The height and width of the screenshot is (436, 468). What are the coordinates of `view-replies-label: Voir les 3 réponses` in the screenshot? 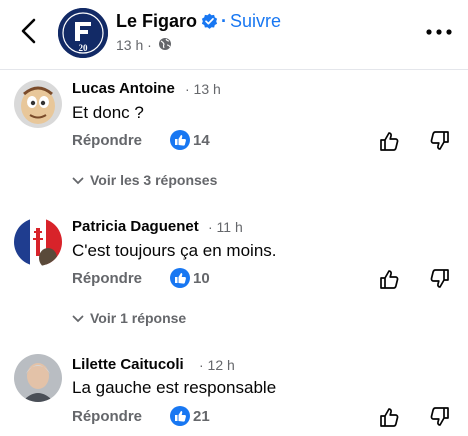 It's located at (154, 180).